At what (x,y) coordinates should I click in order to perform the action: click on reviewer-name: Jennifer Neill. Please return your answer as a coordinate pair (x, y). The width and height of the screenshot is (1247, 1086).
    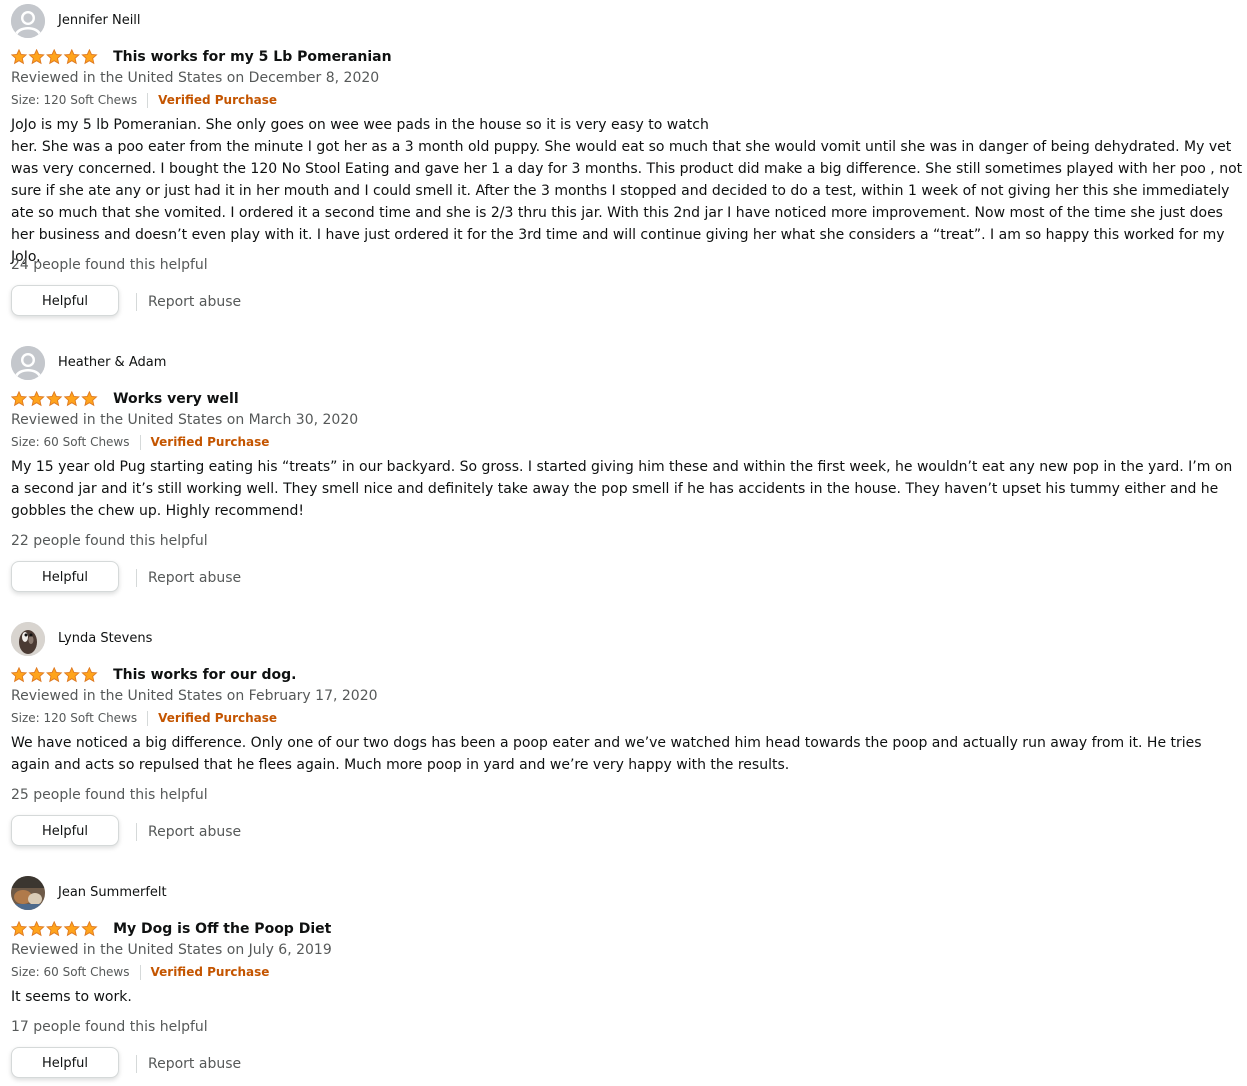
    Looking at the image, I should click on (99, 21).